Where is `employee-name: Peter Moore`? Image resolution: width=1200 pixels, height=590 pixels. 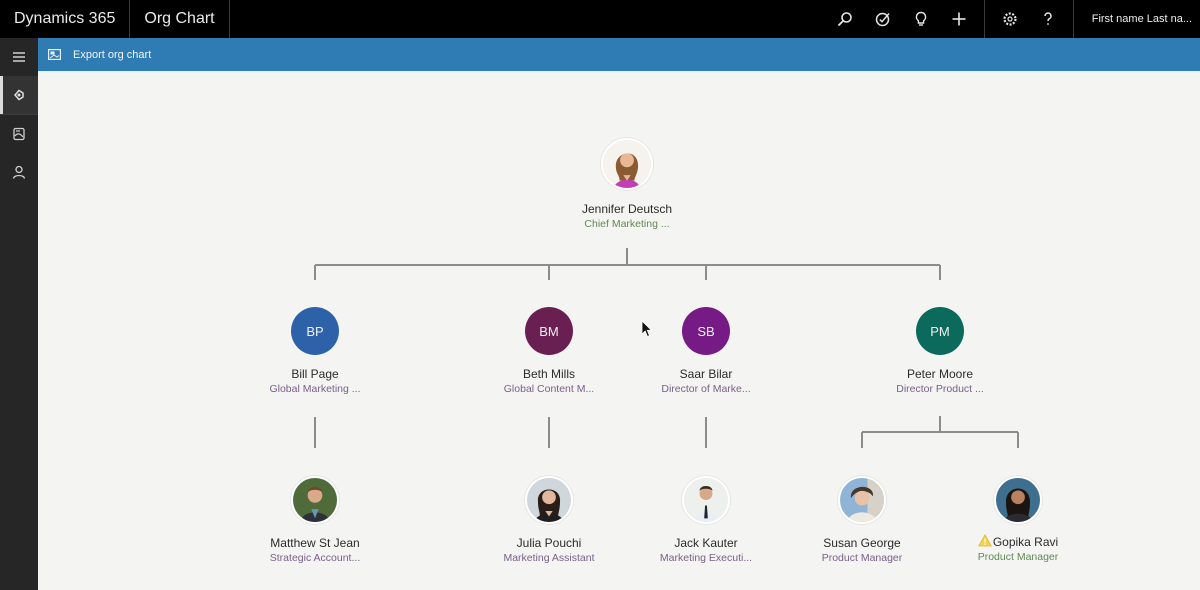
employee-name: Peter Moore is located at coordinates (940, 374).